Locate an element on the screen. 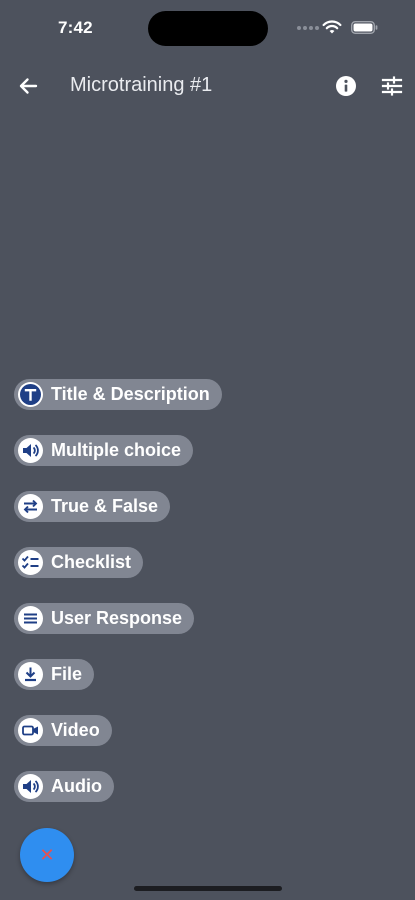  add-file-button: File is located at coordinates (54, 674).